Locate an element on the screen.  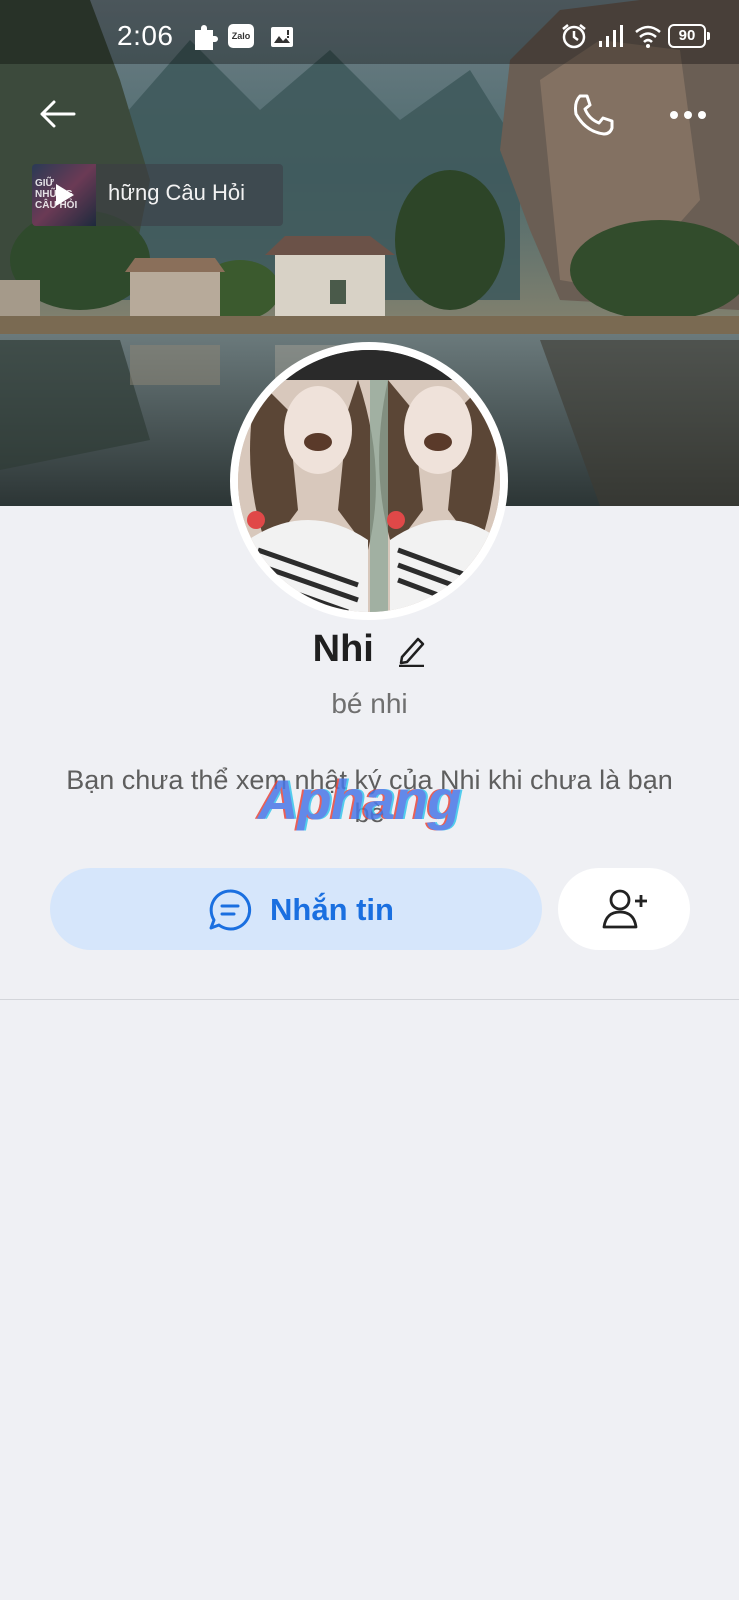
more-options-button is located at coordinates (688, 115).